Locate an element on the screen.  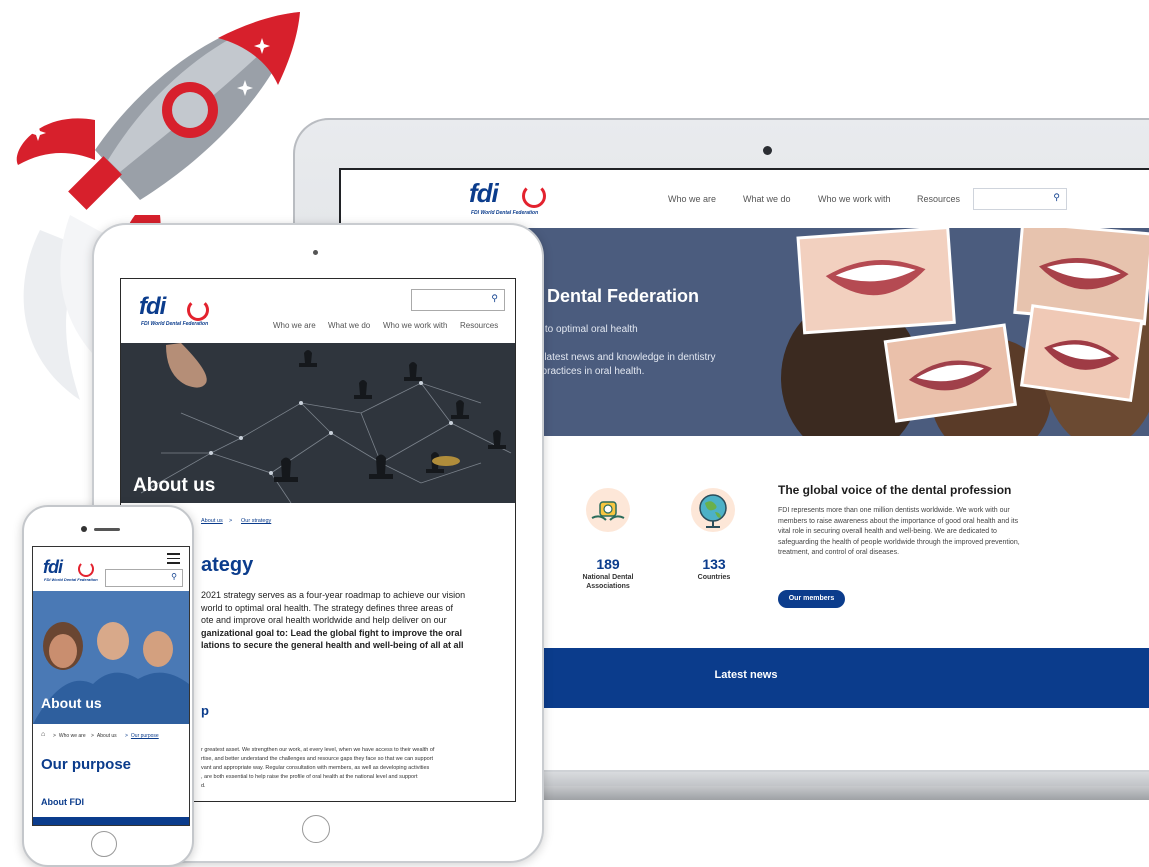
hero-description-line1: e latest news and knowledge in dentistry is located at coordinates (626, 357).